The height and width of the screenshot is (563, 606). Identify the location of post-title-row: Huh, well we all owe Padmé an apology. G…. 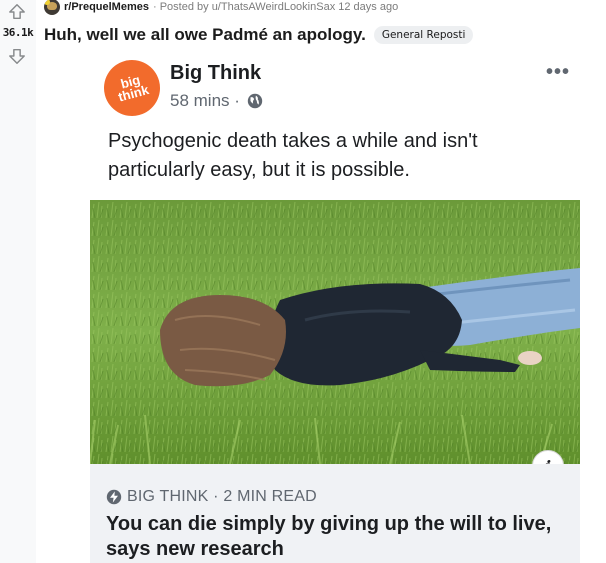
(259, 35).